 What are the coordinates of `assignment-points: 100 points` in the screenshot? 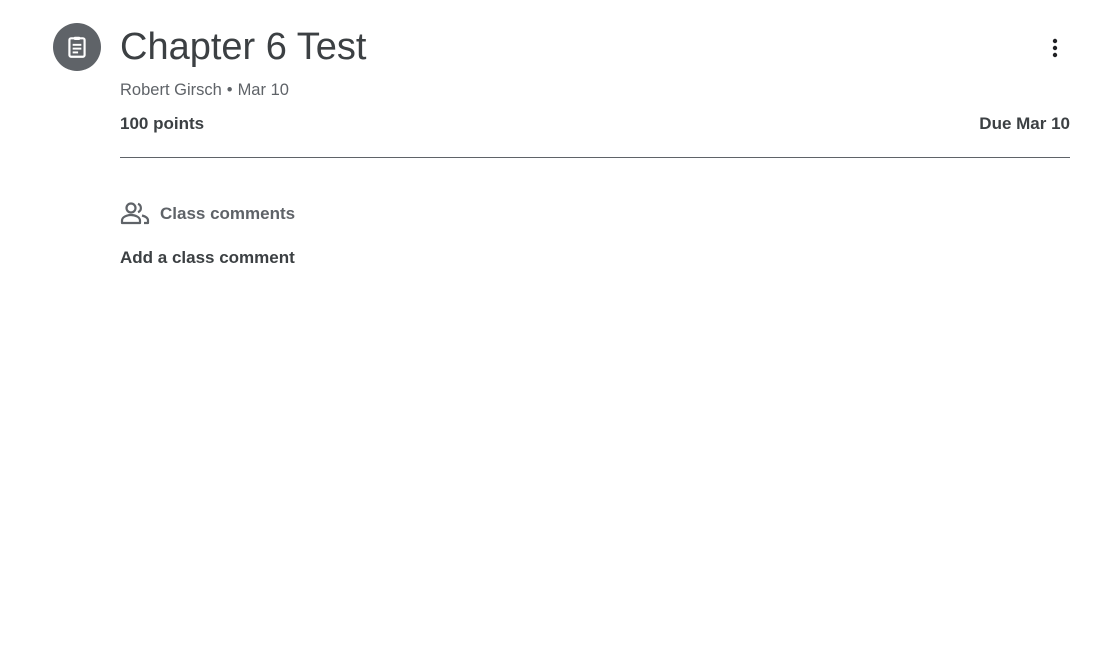 It's located at (162, 123).